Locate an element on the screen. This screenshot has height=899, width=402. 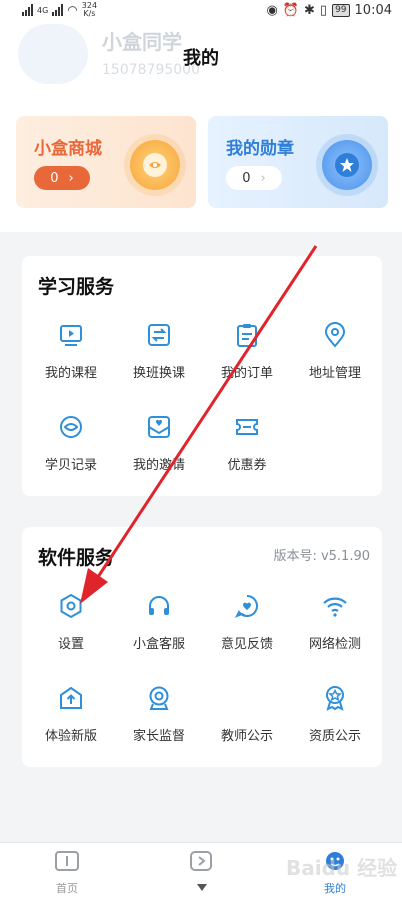
certificate-icon is located at coordinates (335, 698).